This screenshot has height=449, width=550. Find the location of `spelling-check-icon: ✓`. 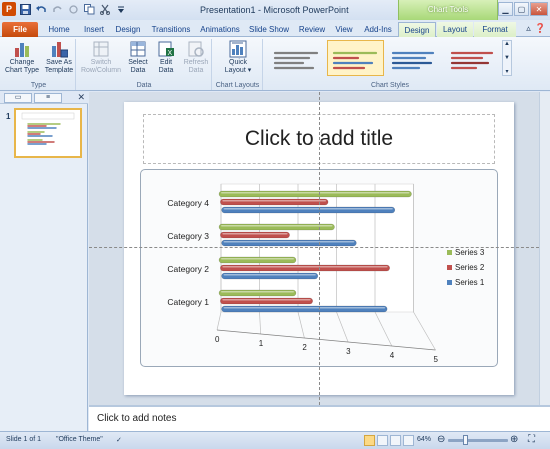

spelling-check-icon: ✓ is located at coordinates (119, 440).